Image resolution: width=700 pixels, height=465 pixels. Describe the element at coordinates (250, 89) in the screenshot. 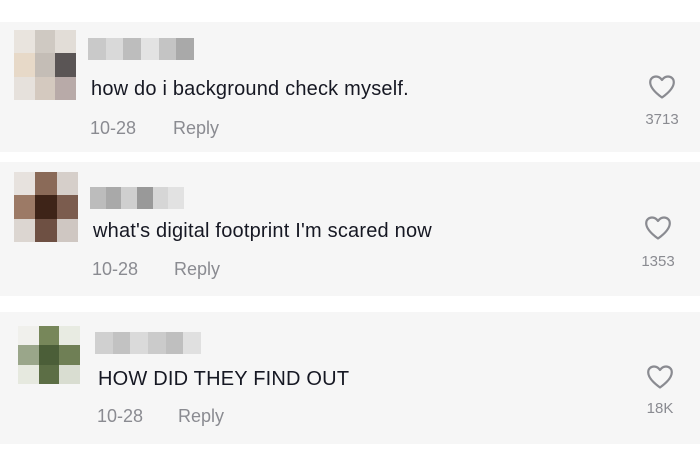

I see `comment-text: how do i background check myself.` at that location.